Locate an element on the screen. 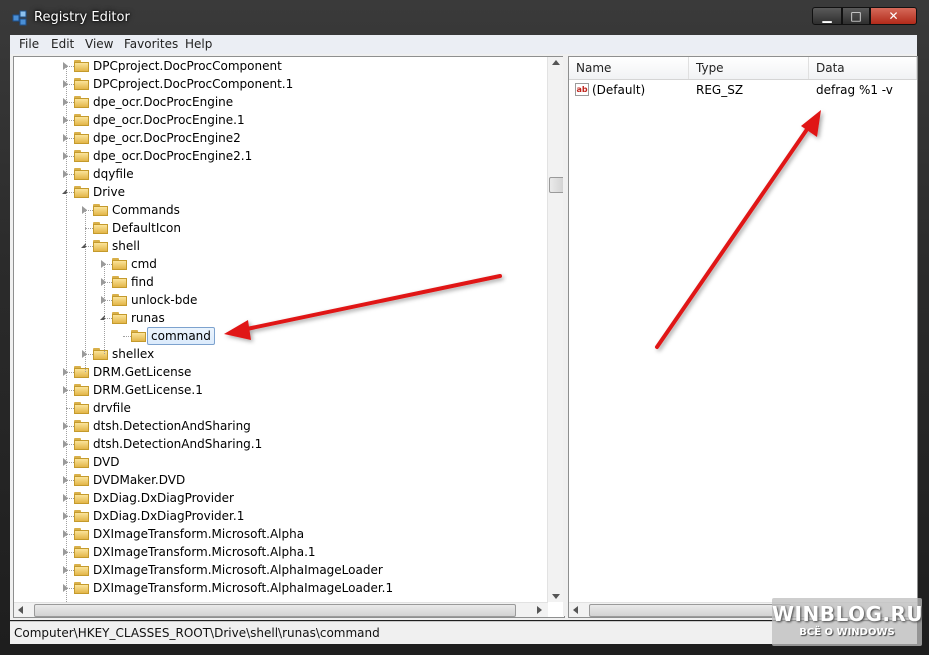  tree-item: find is located at coordinates (280, 282).